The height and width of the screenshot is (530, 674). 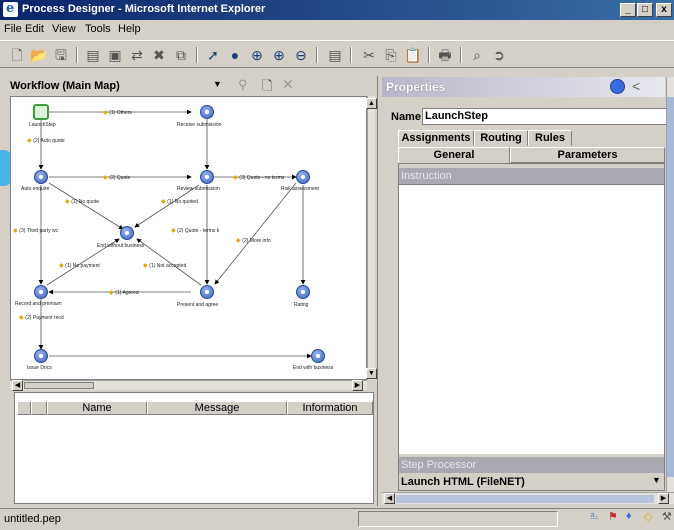 I want to click on step-processor-select: Launch HTML (FileNET), so click(x=531, y=482).